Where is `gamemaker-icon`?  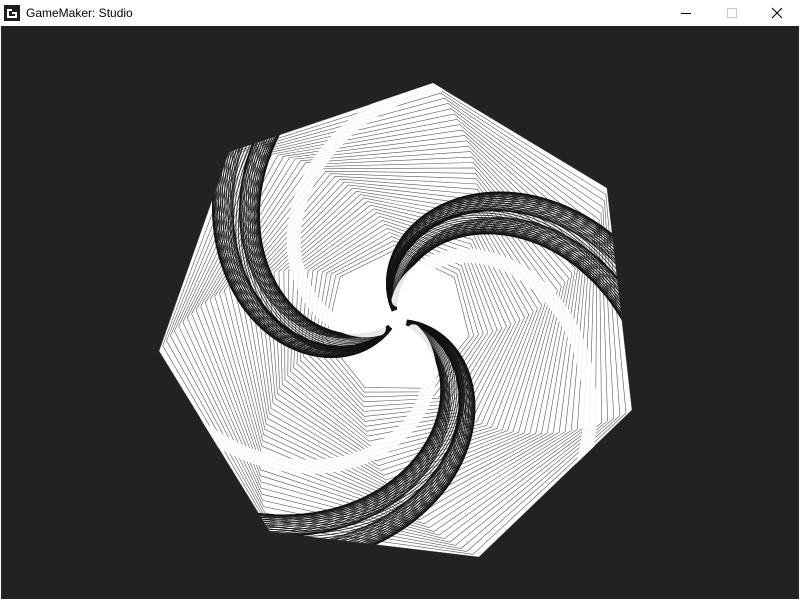 gamemaker-icon is located at coordinates (12, 13).